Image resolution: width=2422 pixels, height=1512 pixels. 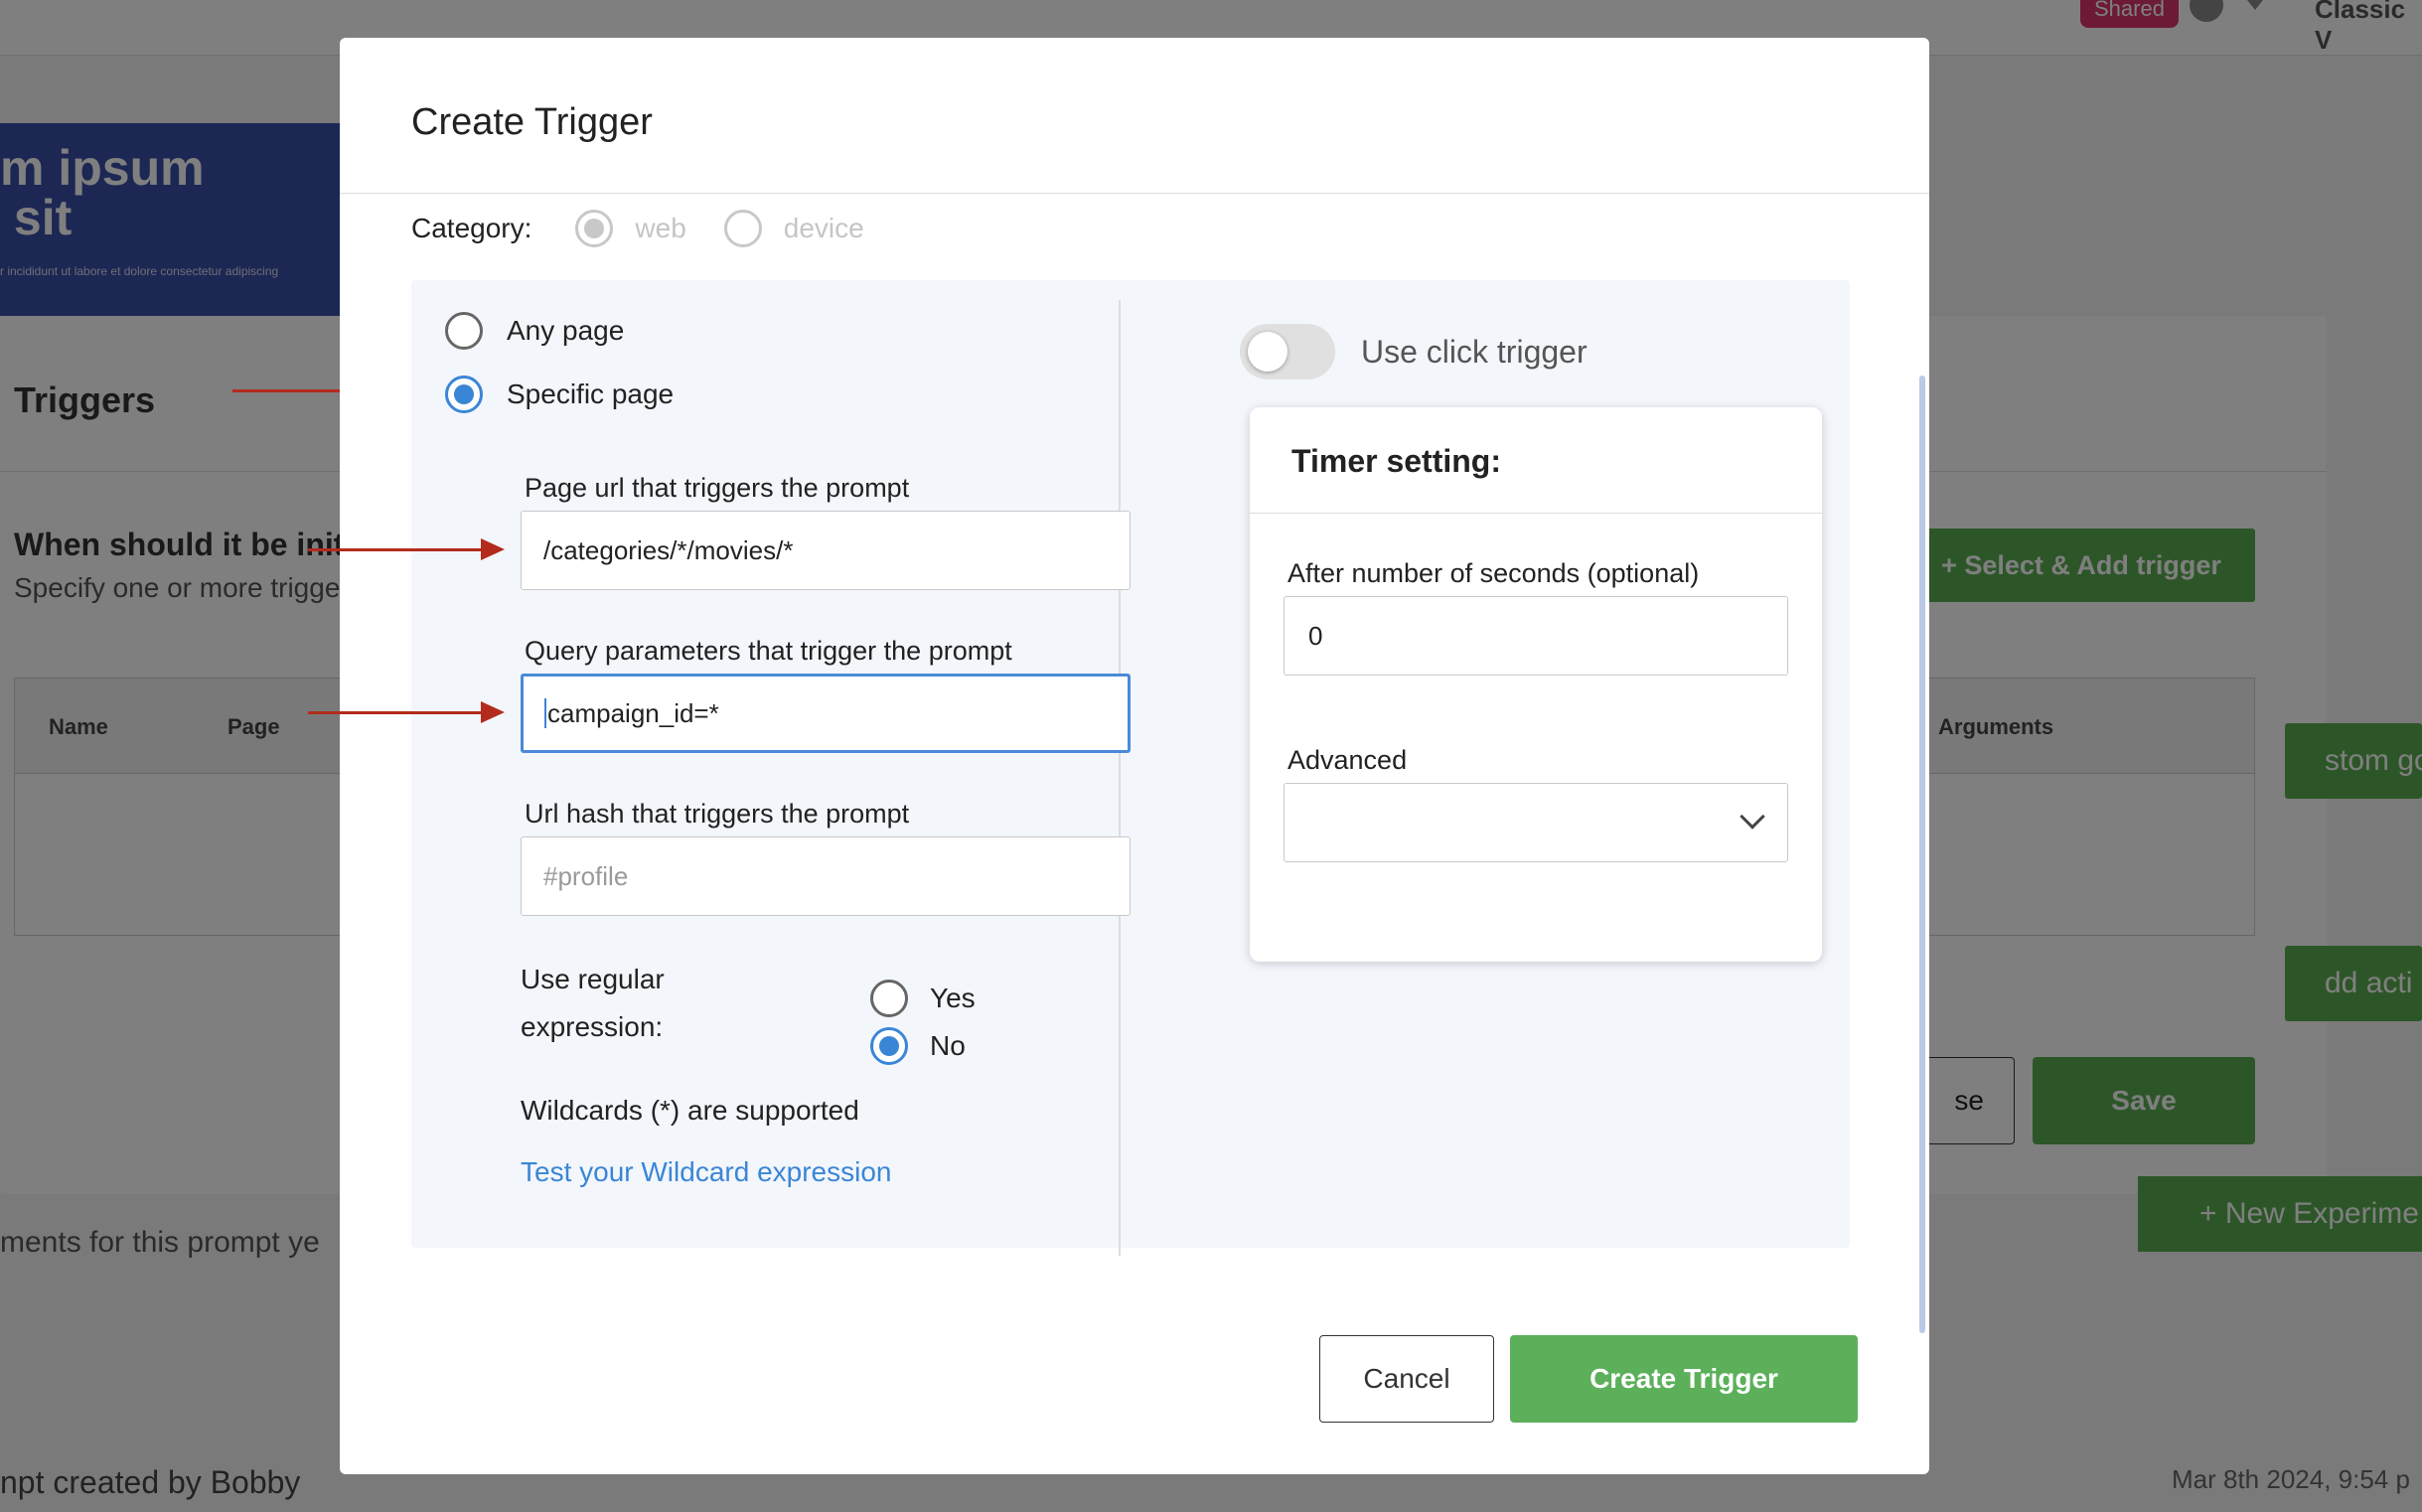 I want to click on chevron-down-icon, so click(x=1752, y=817).